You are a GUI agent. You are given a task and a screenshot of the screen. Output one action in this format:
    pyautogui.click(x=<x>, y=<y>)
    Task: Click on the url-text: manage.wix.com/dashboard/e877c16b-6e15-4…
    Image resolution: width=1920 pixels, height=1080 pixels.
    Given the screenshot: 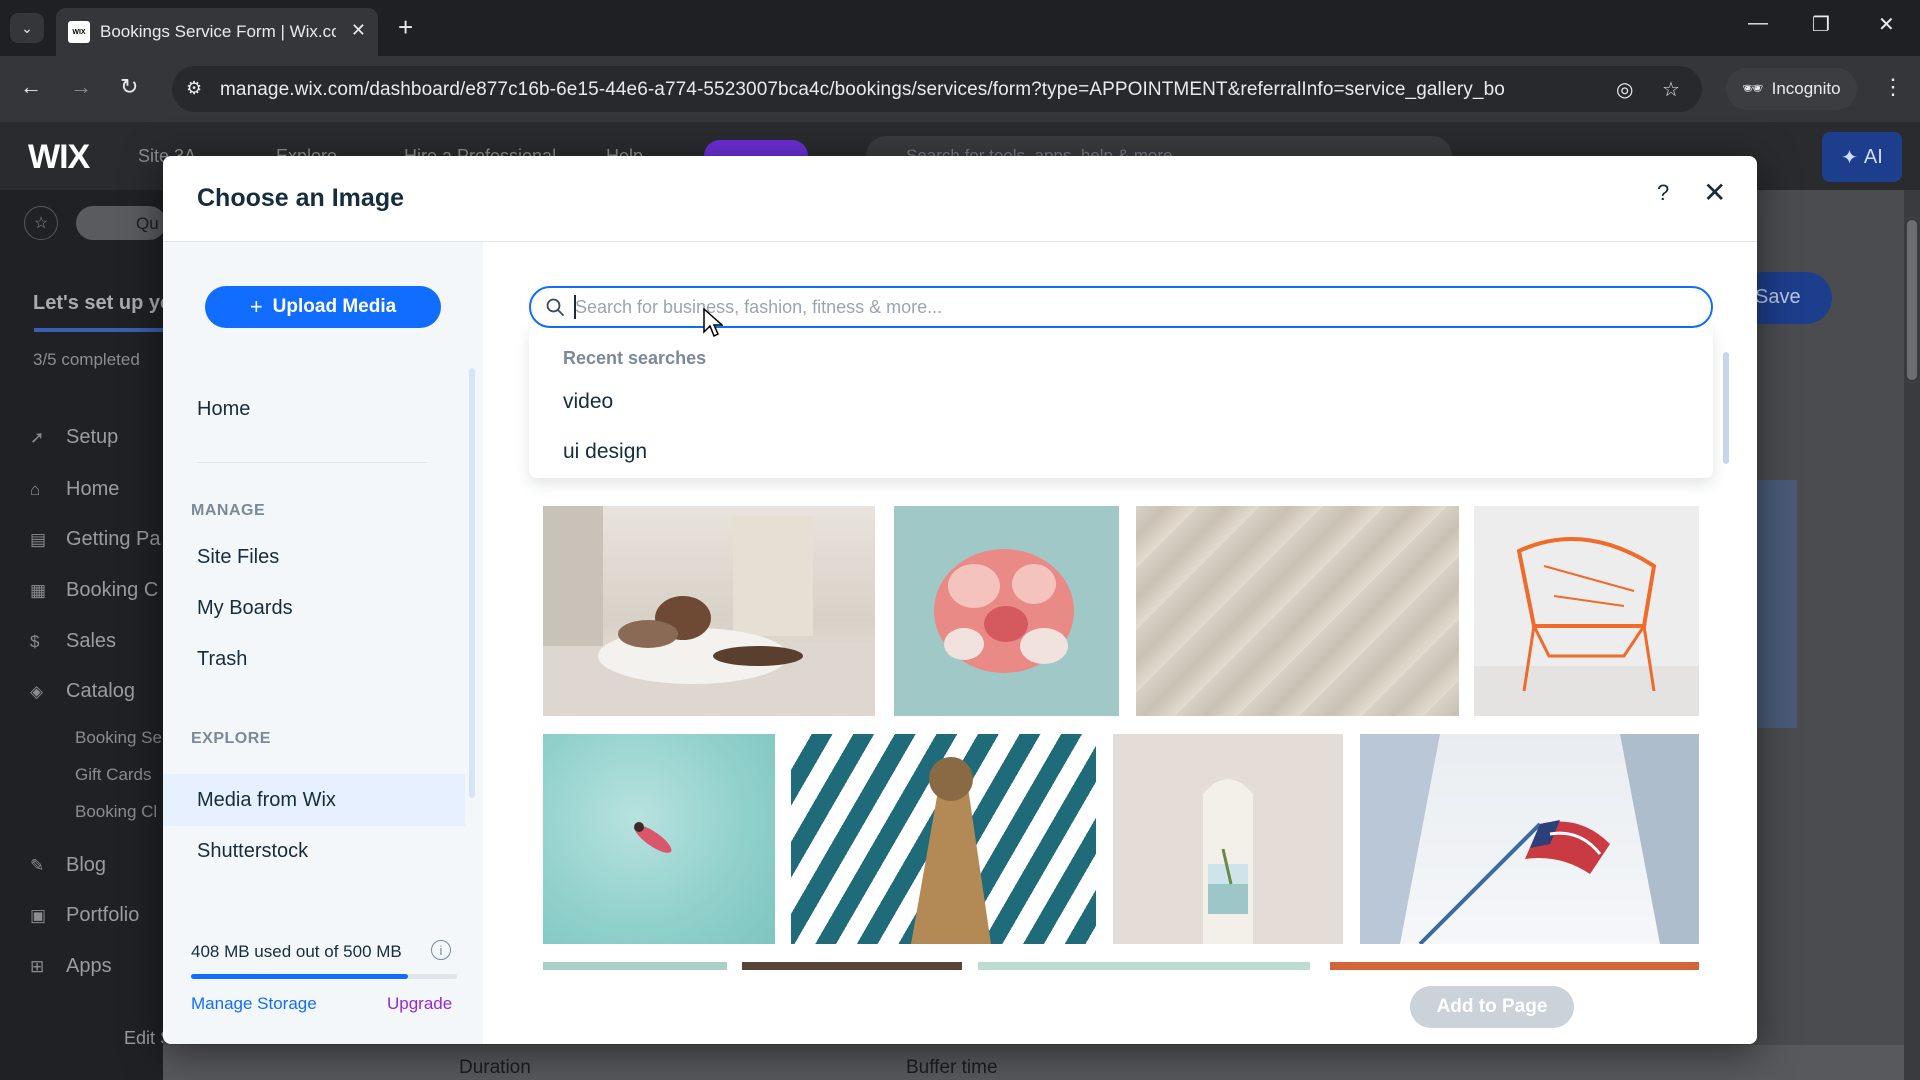 What is the action you would take?
    pyautogui.click(x=862, y=90)
    